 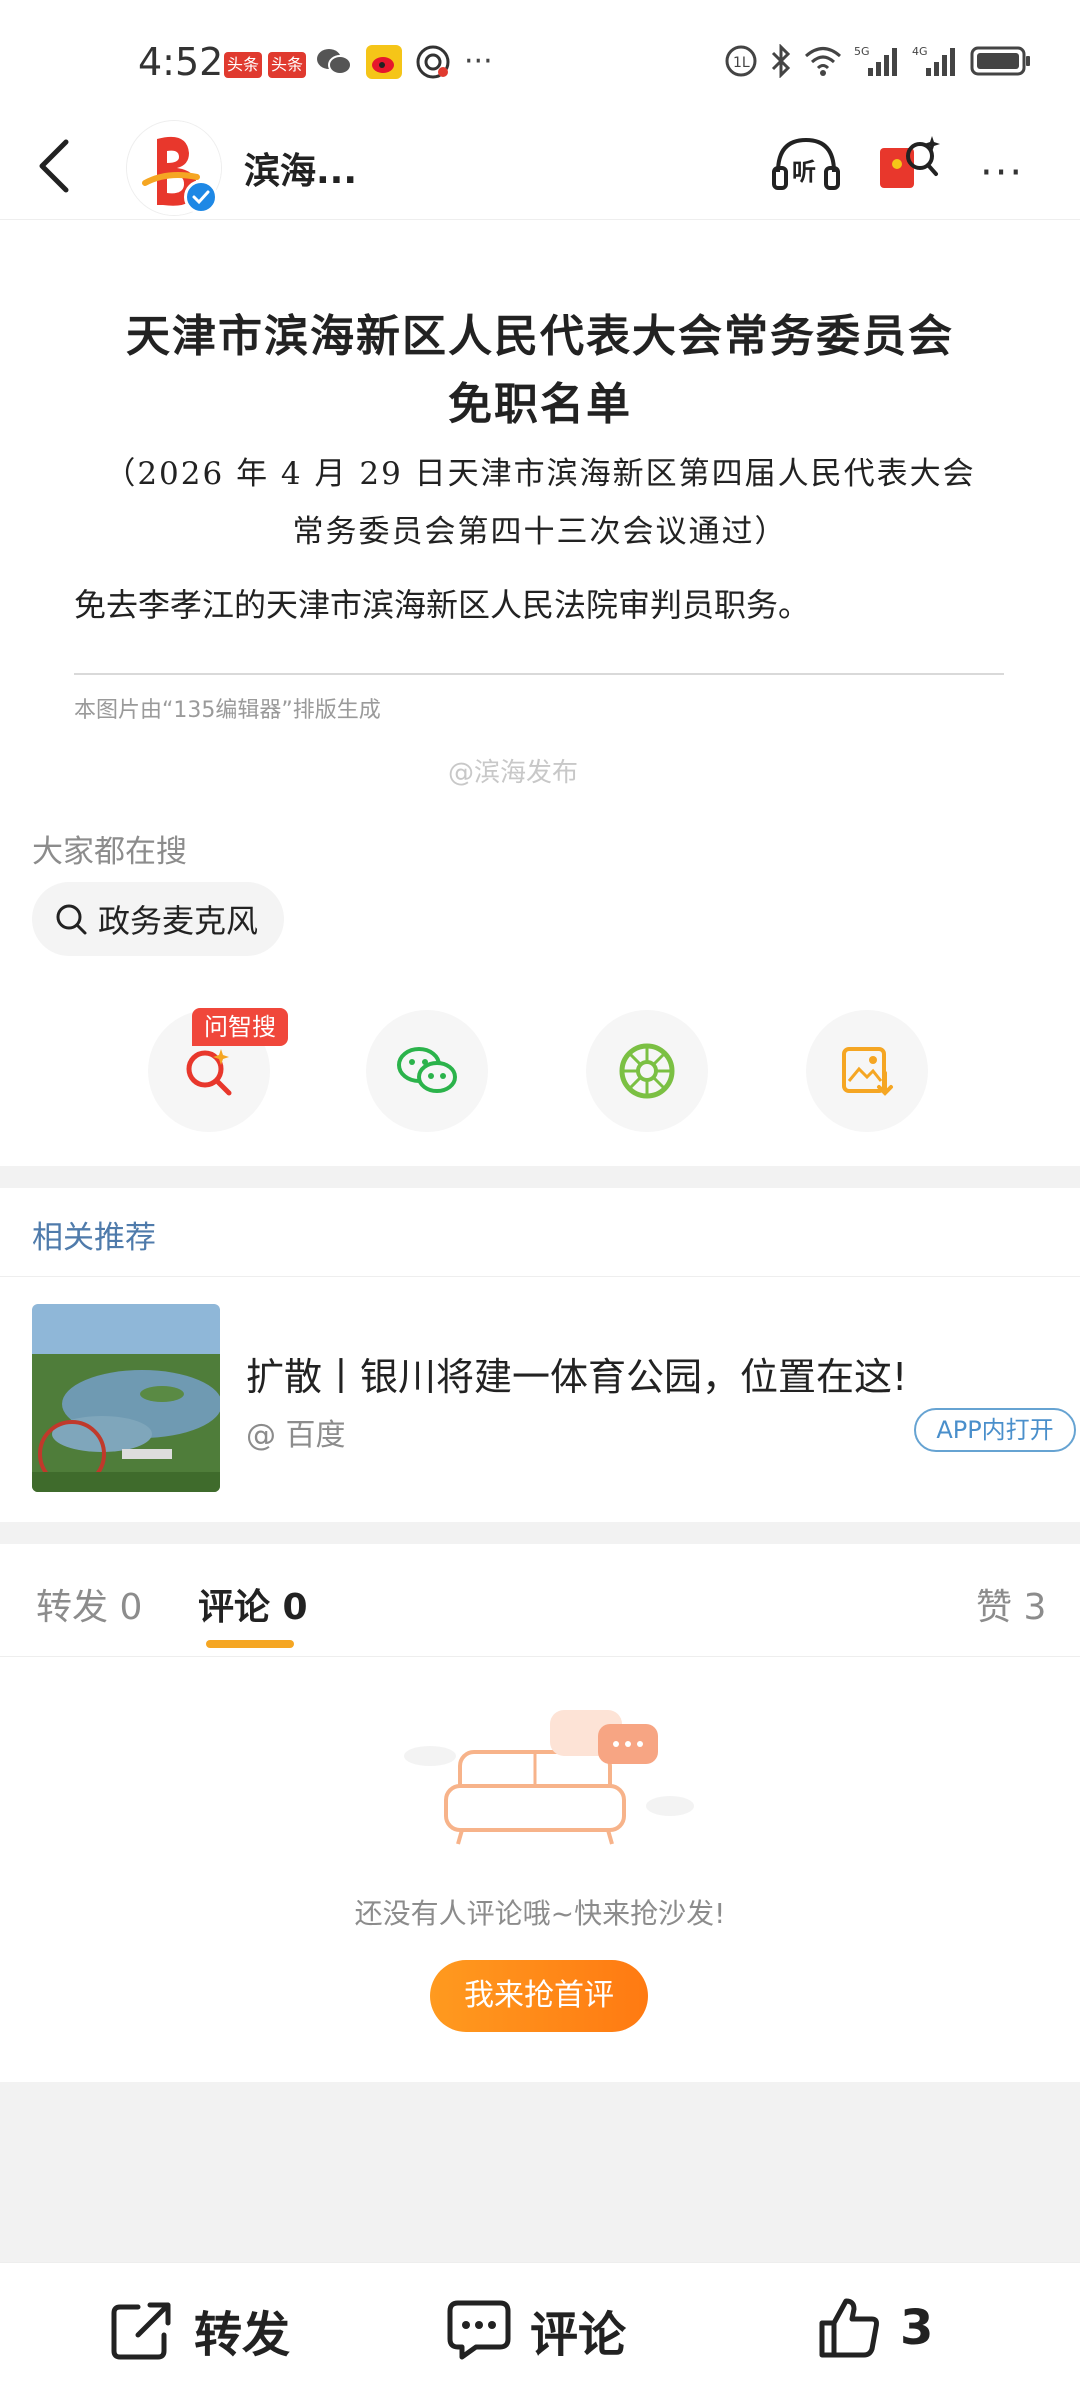 I want to click on weibo-watermark: @滨海发布, so click(x=513, y=773).